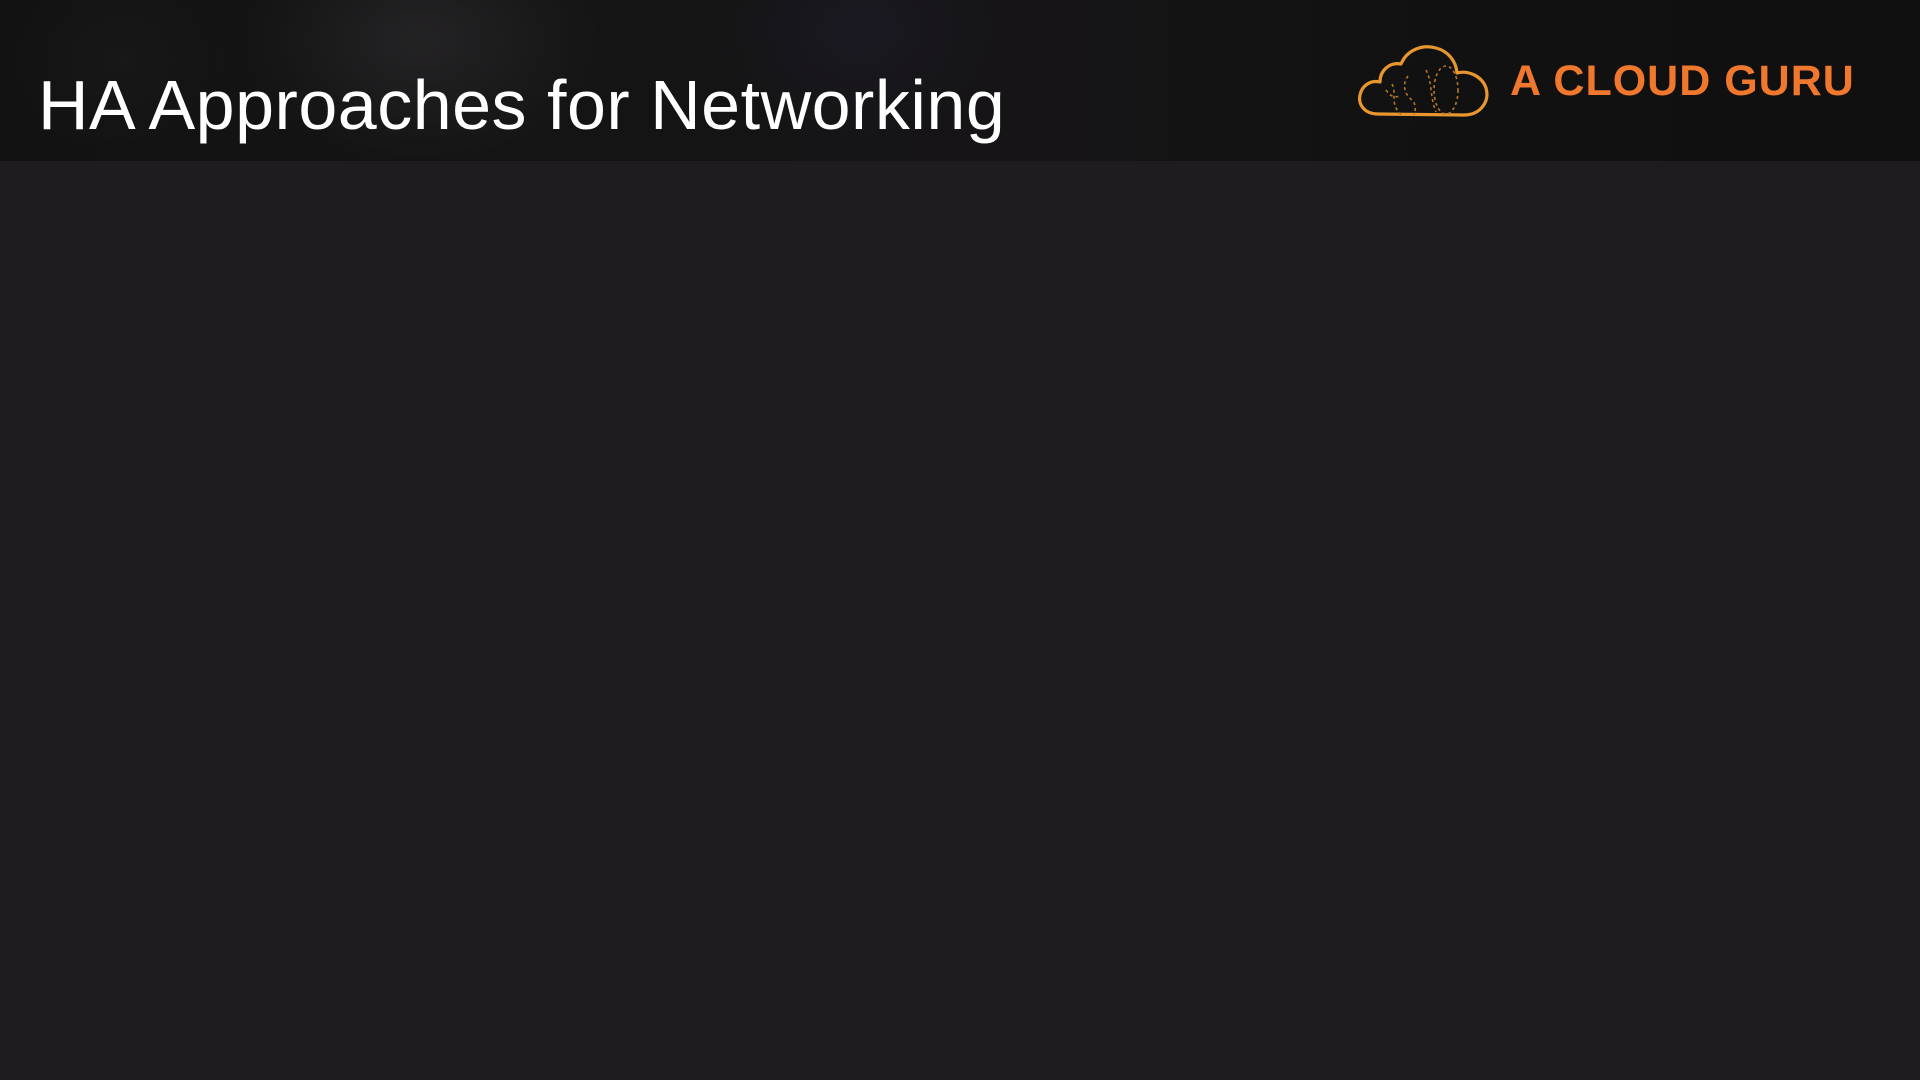 The width and height of the screenshot is (1920, 1080). What do you see at coordinates (1682, 80) in the screenshot?
I see `brand-name: A CLOUD GURU` at bounding box center [1682, 80].